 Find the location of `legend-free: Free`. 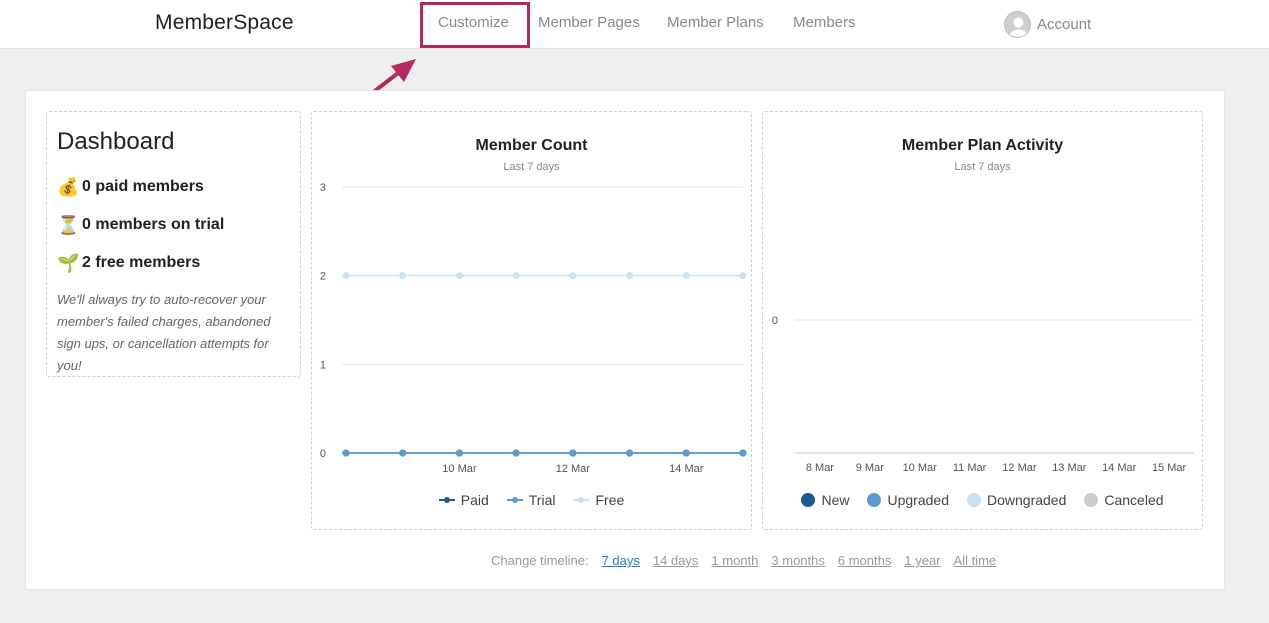

legend-free: Free is located at coordinates (598, 500).